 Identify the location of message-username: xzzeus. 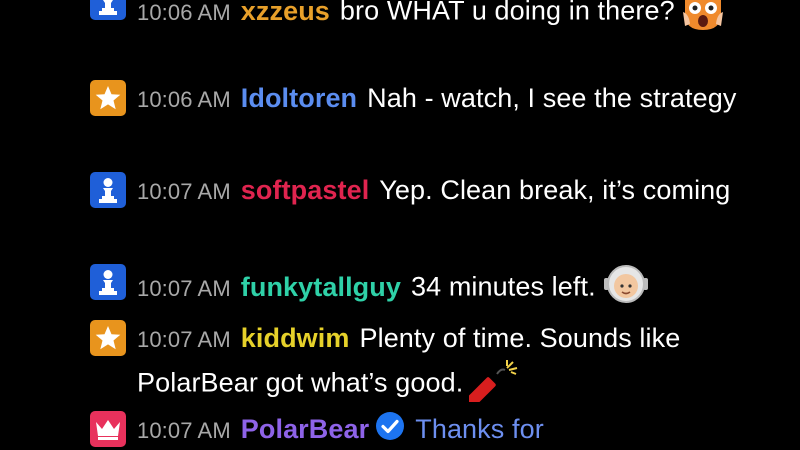
(285, 13).